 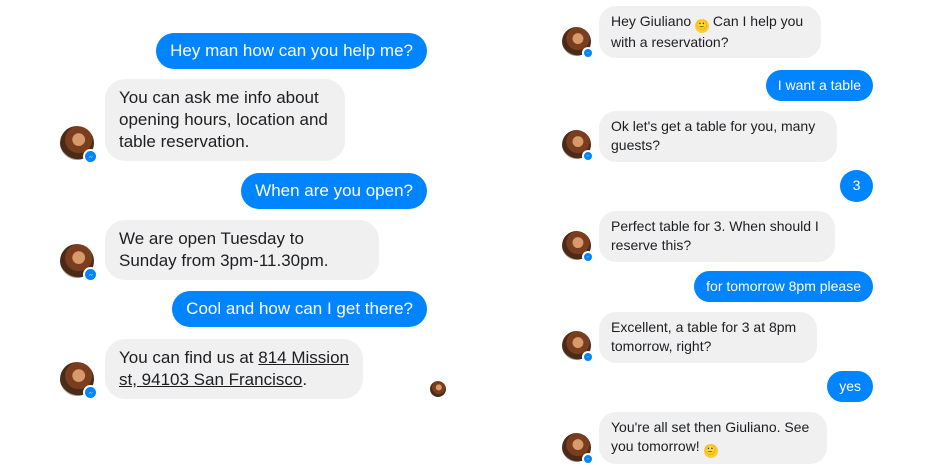 I want to click on seen-avatar-icon, so click(x=438, y=389).